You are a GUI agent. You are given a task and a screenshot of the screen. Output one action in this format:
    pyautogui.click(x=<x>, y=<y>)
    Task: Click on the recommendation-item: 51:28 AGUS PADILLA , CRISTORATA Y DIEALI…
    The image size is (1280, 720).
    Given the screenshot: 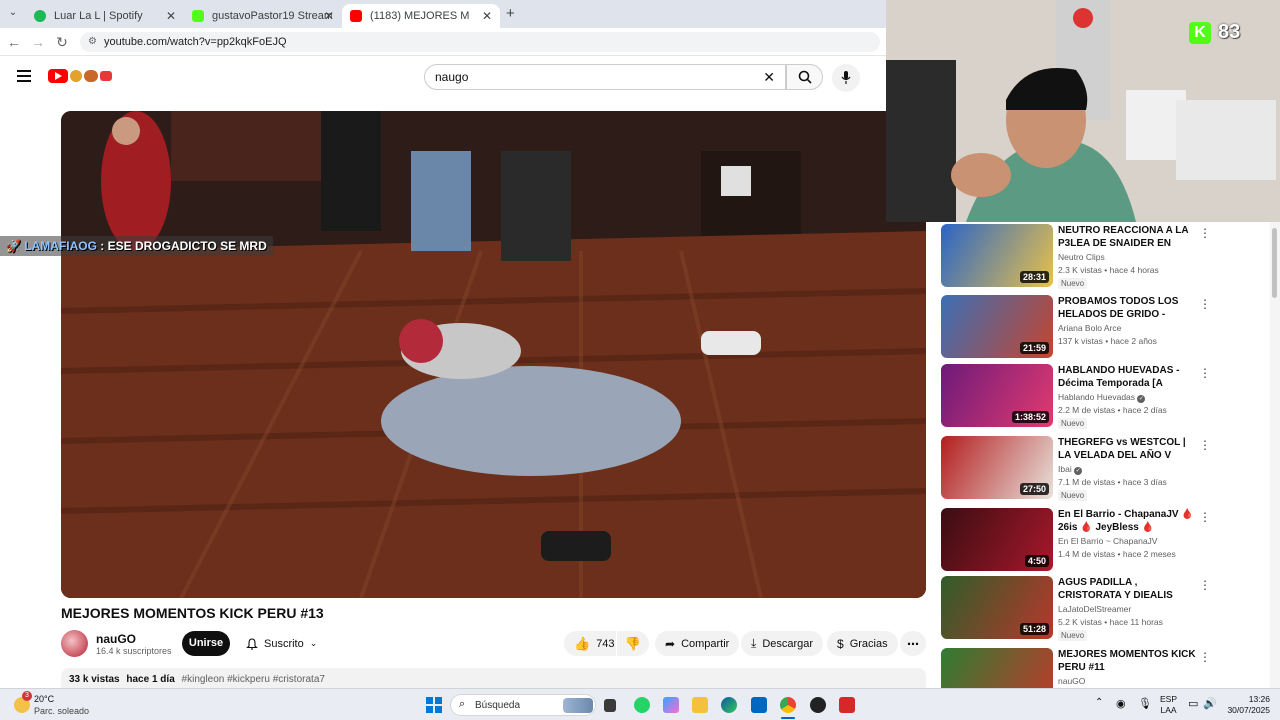 What is the action you would take?
    pyautogui.click(x=1101, y=609)
    